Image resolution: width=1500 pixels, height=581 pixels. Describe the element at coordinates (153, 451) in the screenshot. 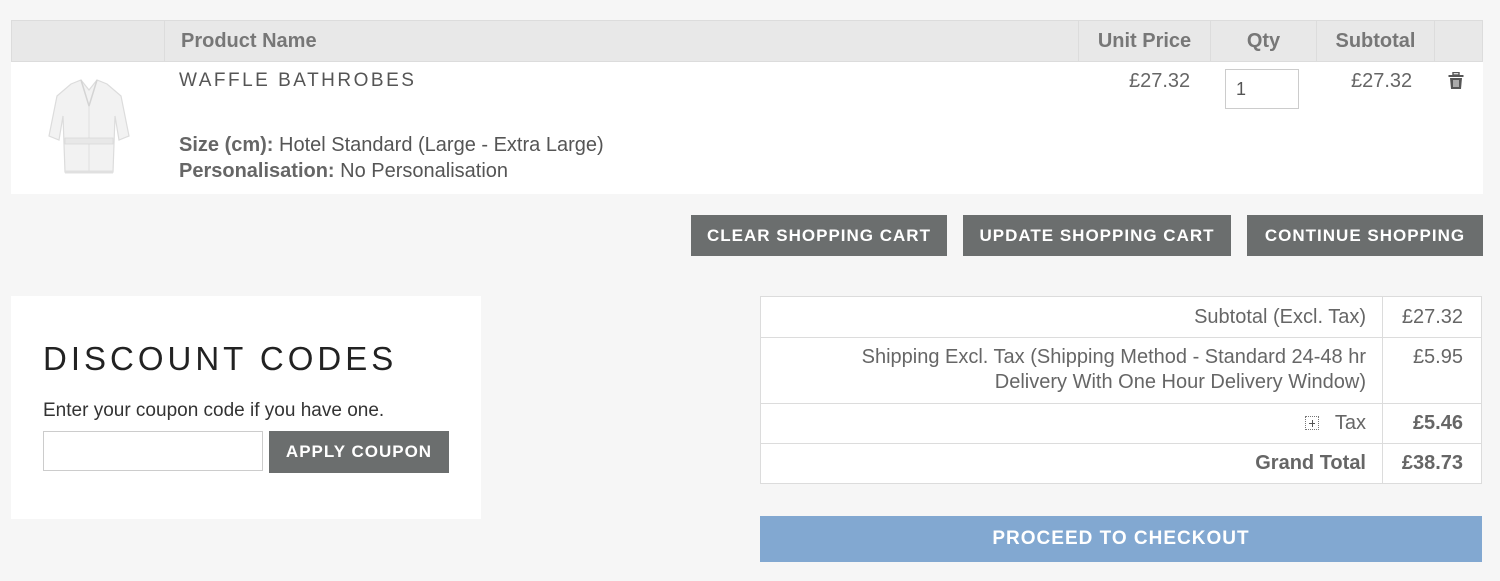

I see `coupon-code-input` at that location.